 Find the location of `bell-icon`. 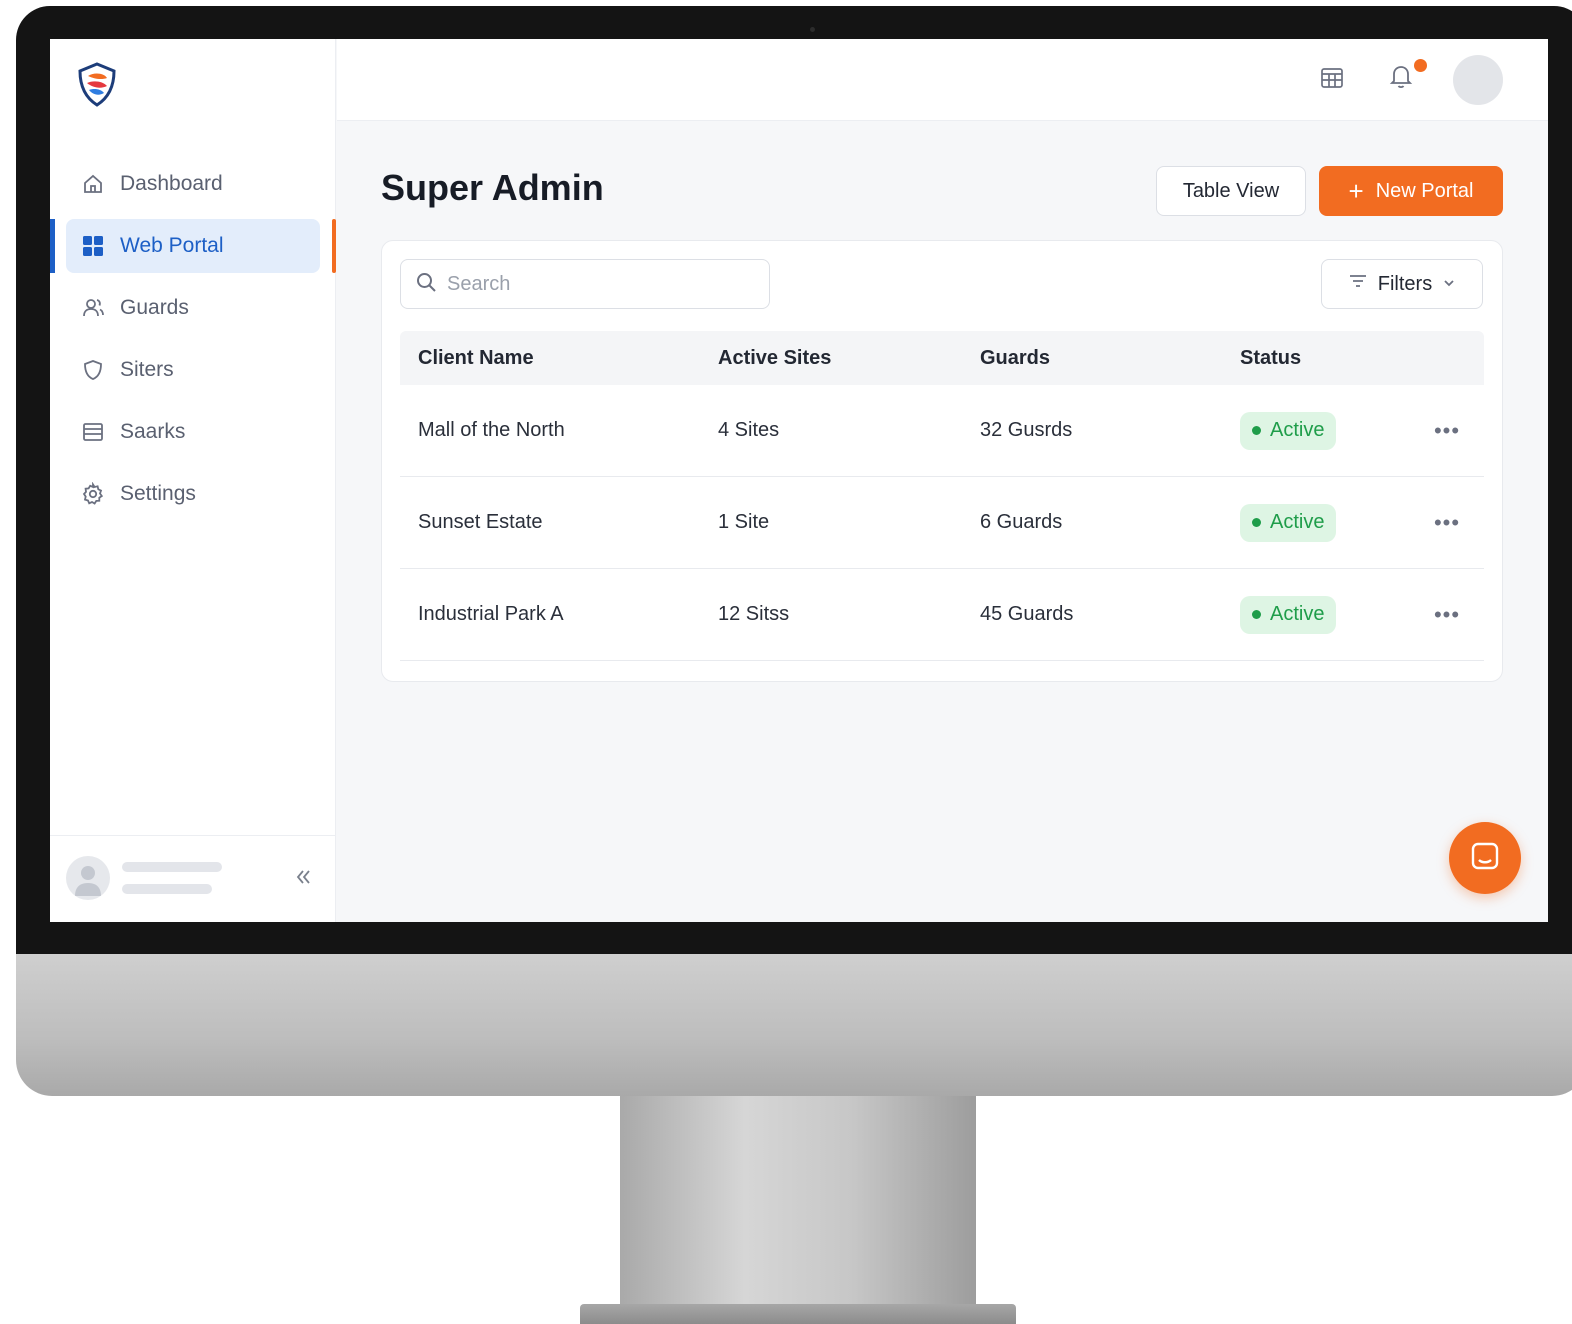

bell-icon is located at coordinates (1401, 78).